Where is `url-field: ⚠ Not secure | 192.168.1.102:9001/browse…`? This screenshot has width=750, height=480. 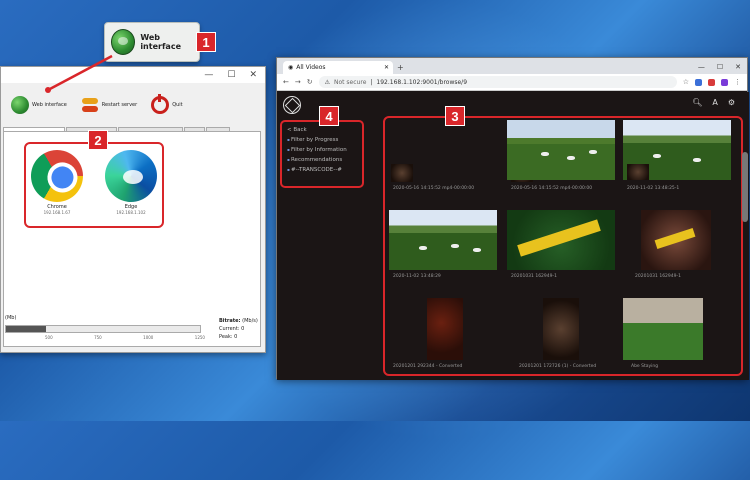 url-field: ⚠ Not secure | 192.168.1.102:9001/browse… is located at coordinates (497, 82).